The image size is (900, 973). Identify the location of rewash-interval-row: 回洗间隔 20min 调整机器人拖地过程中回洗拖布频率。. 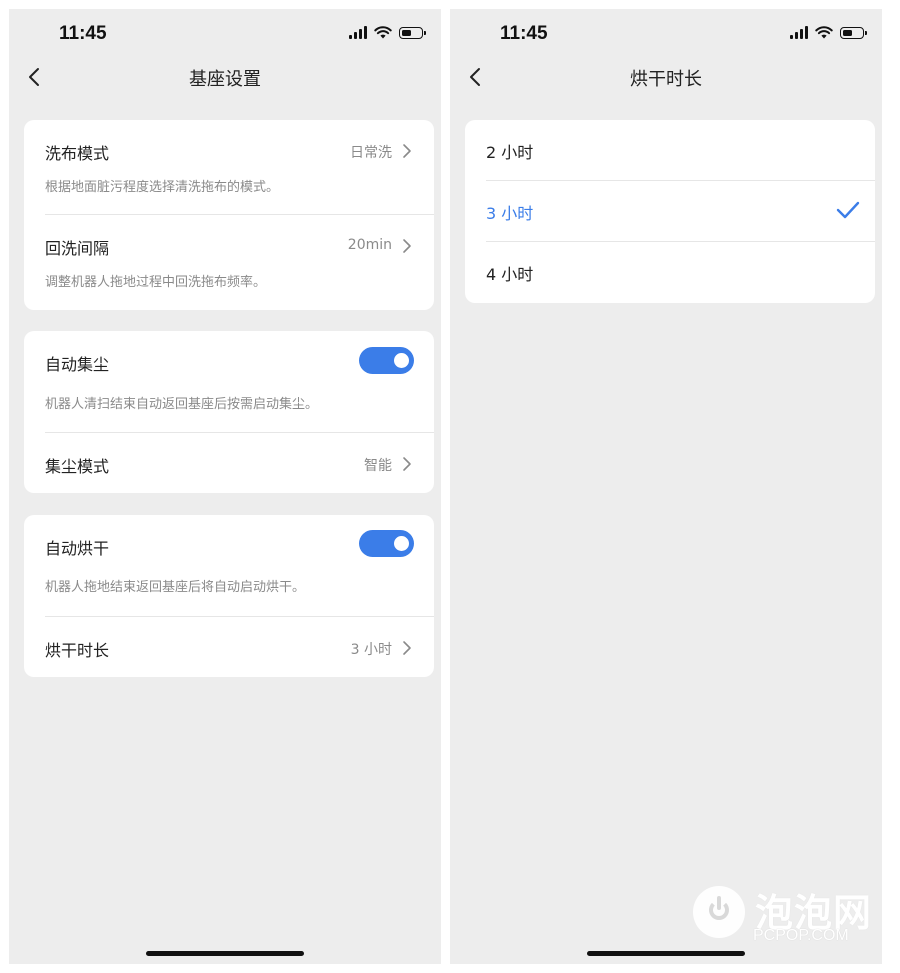
(229, 262).